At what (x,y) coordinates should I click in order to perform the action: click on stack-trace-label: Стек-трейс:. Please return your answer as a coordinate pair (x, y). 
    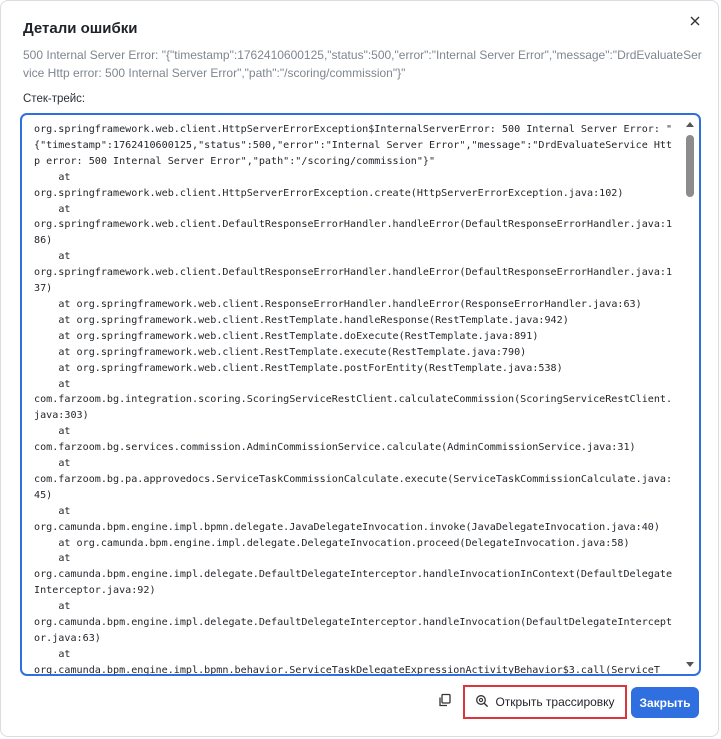
    Looking at the image, I should click on (54, 99).